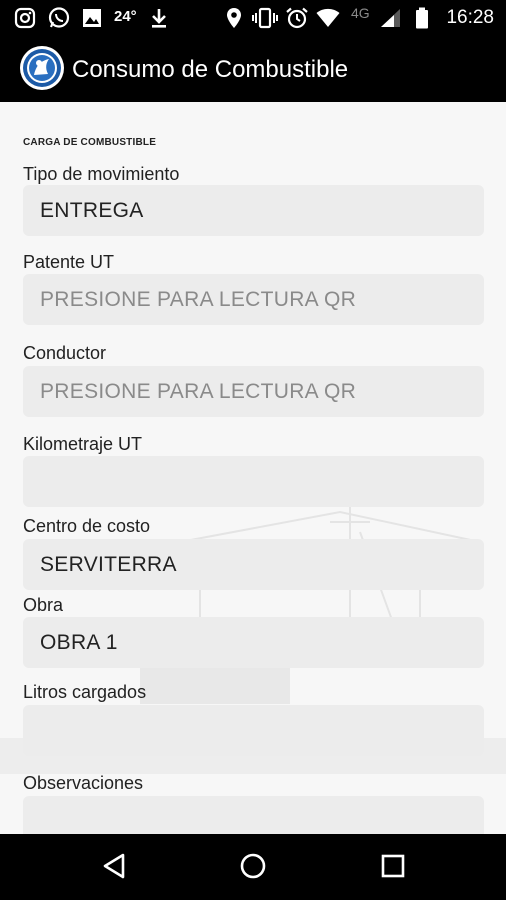 The width and height of the screenshot is (506, 900). I want to click on instagram-icon, so click(25, 18).